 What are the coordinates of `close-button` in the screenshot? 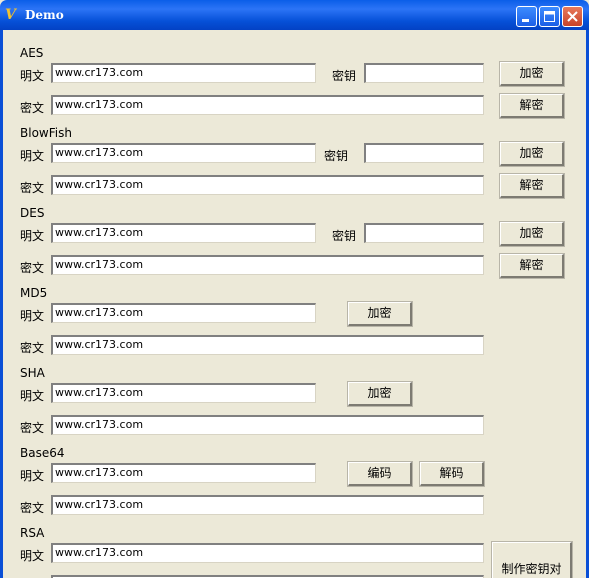 It's located at (572, 16).